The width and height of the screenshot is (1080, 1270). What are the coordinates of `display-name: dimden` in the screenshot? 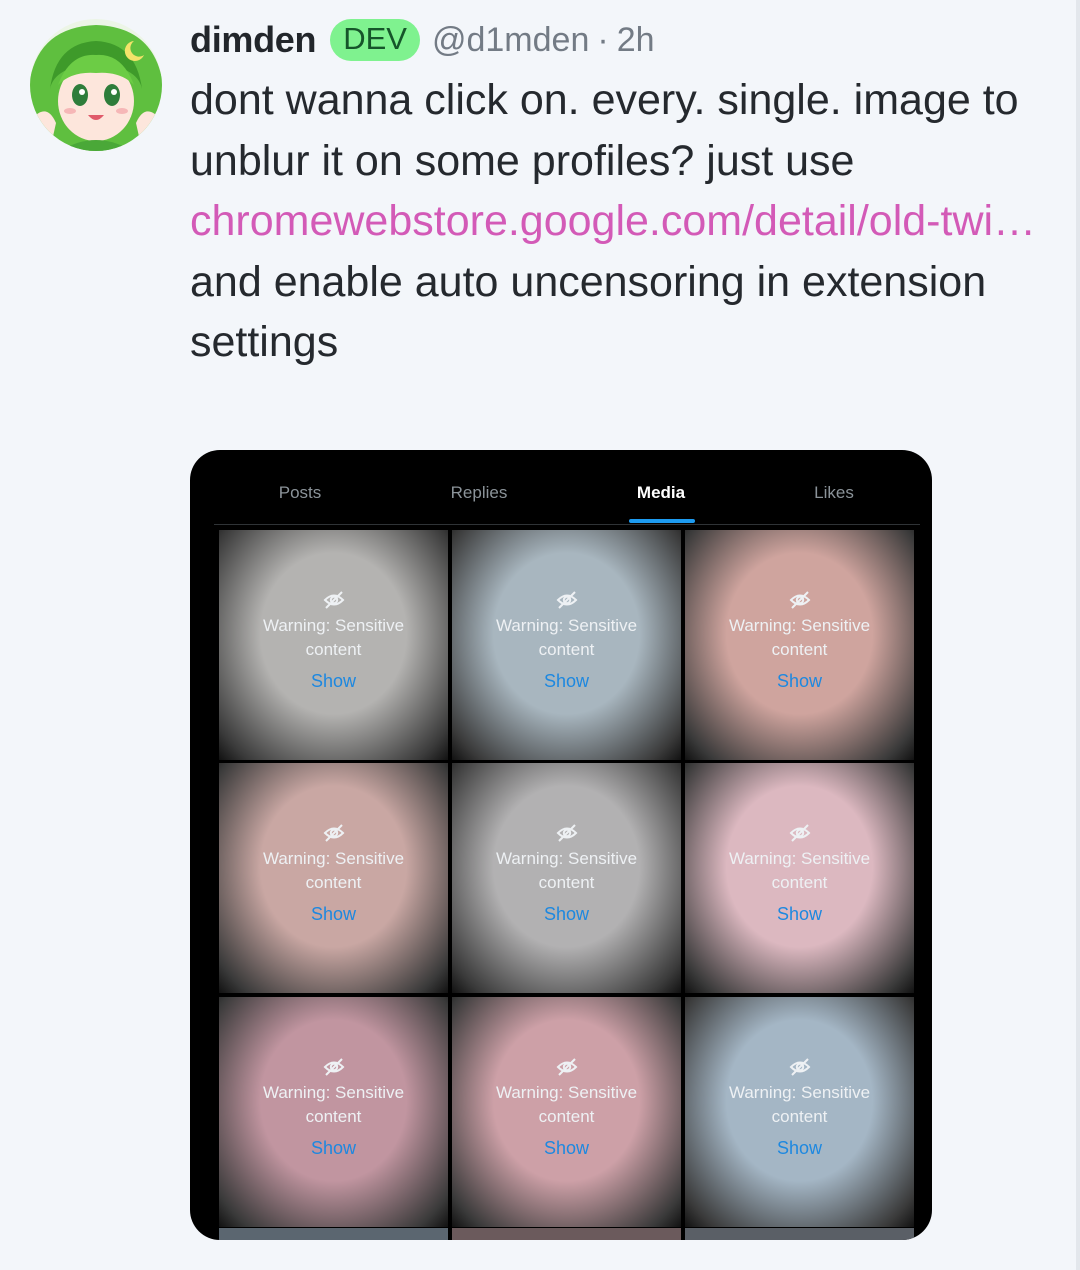 It's located at (253, 40).